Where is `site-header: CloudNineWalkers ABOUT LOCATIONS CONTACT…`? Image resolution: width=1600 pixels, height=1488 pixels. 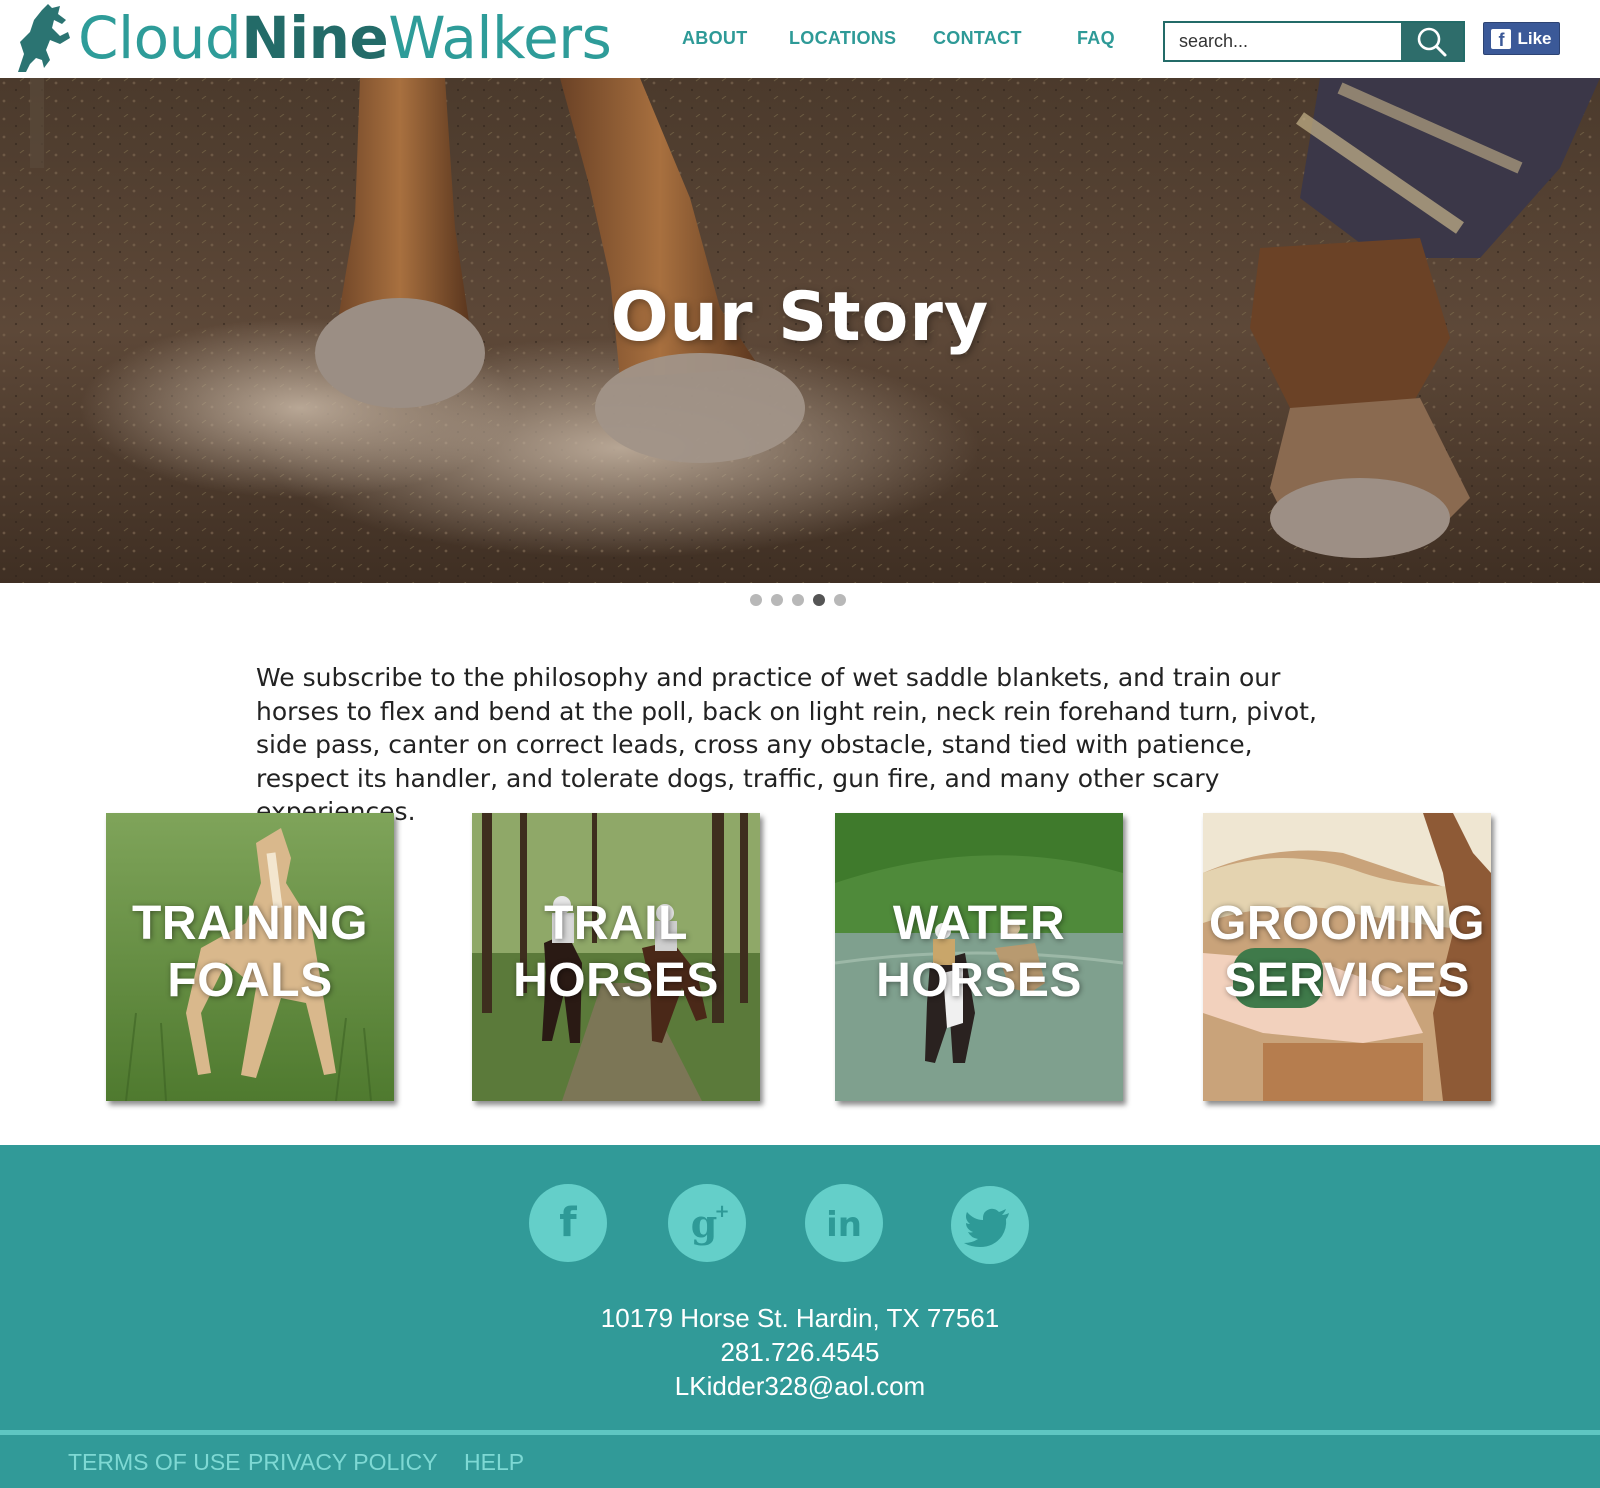 site-header: CloudNineWalkers ABOUT LOCATIONS CONTACT… is located at coordinates (800, 39).